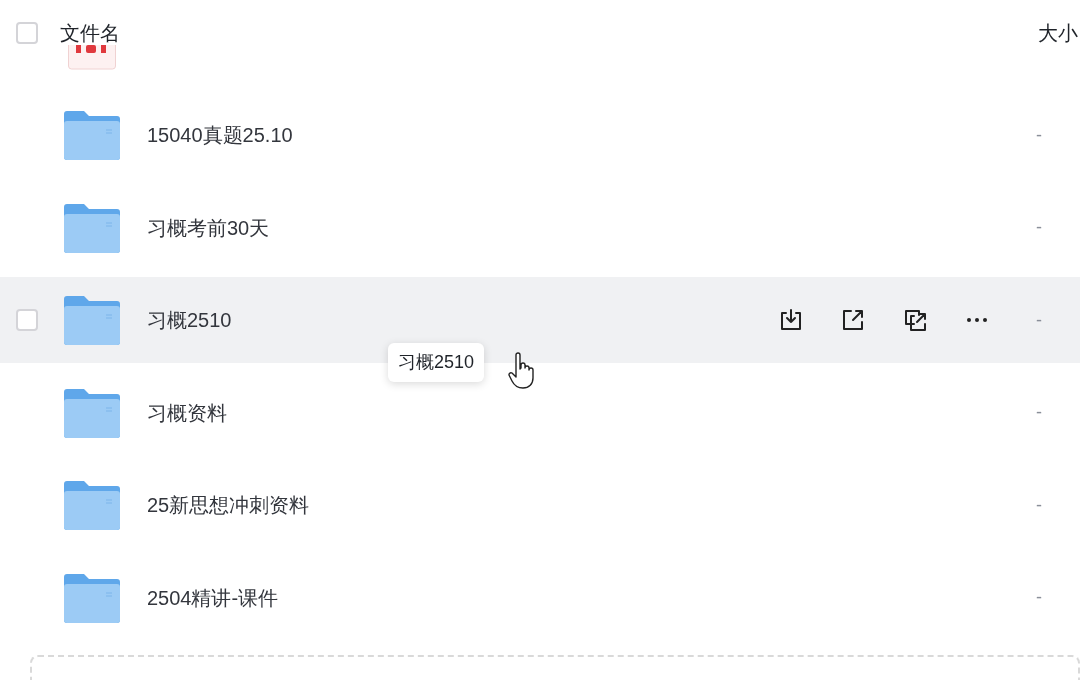 The width and height of the screenshot is (1080, 680). Describe the element at coordinates (92, 57) in the screenshot. I see `pdf-file-icon` at that location.